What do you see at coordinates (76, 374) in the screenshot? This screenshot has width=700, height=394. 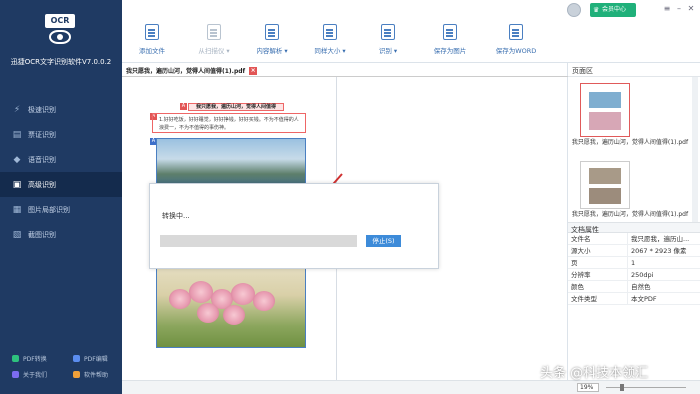 I see `help-icon` at bounding box center [76, 374].